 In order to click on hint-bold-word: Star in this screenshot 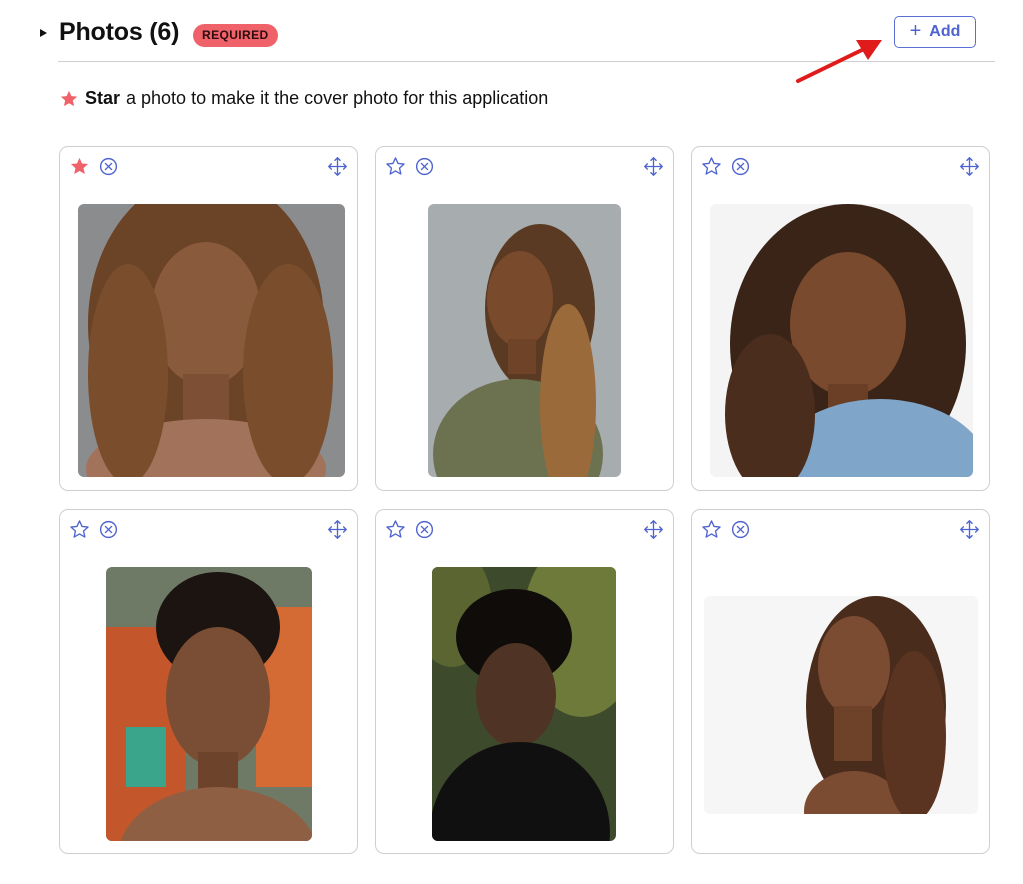, I will do `click(103, 98)`.